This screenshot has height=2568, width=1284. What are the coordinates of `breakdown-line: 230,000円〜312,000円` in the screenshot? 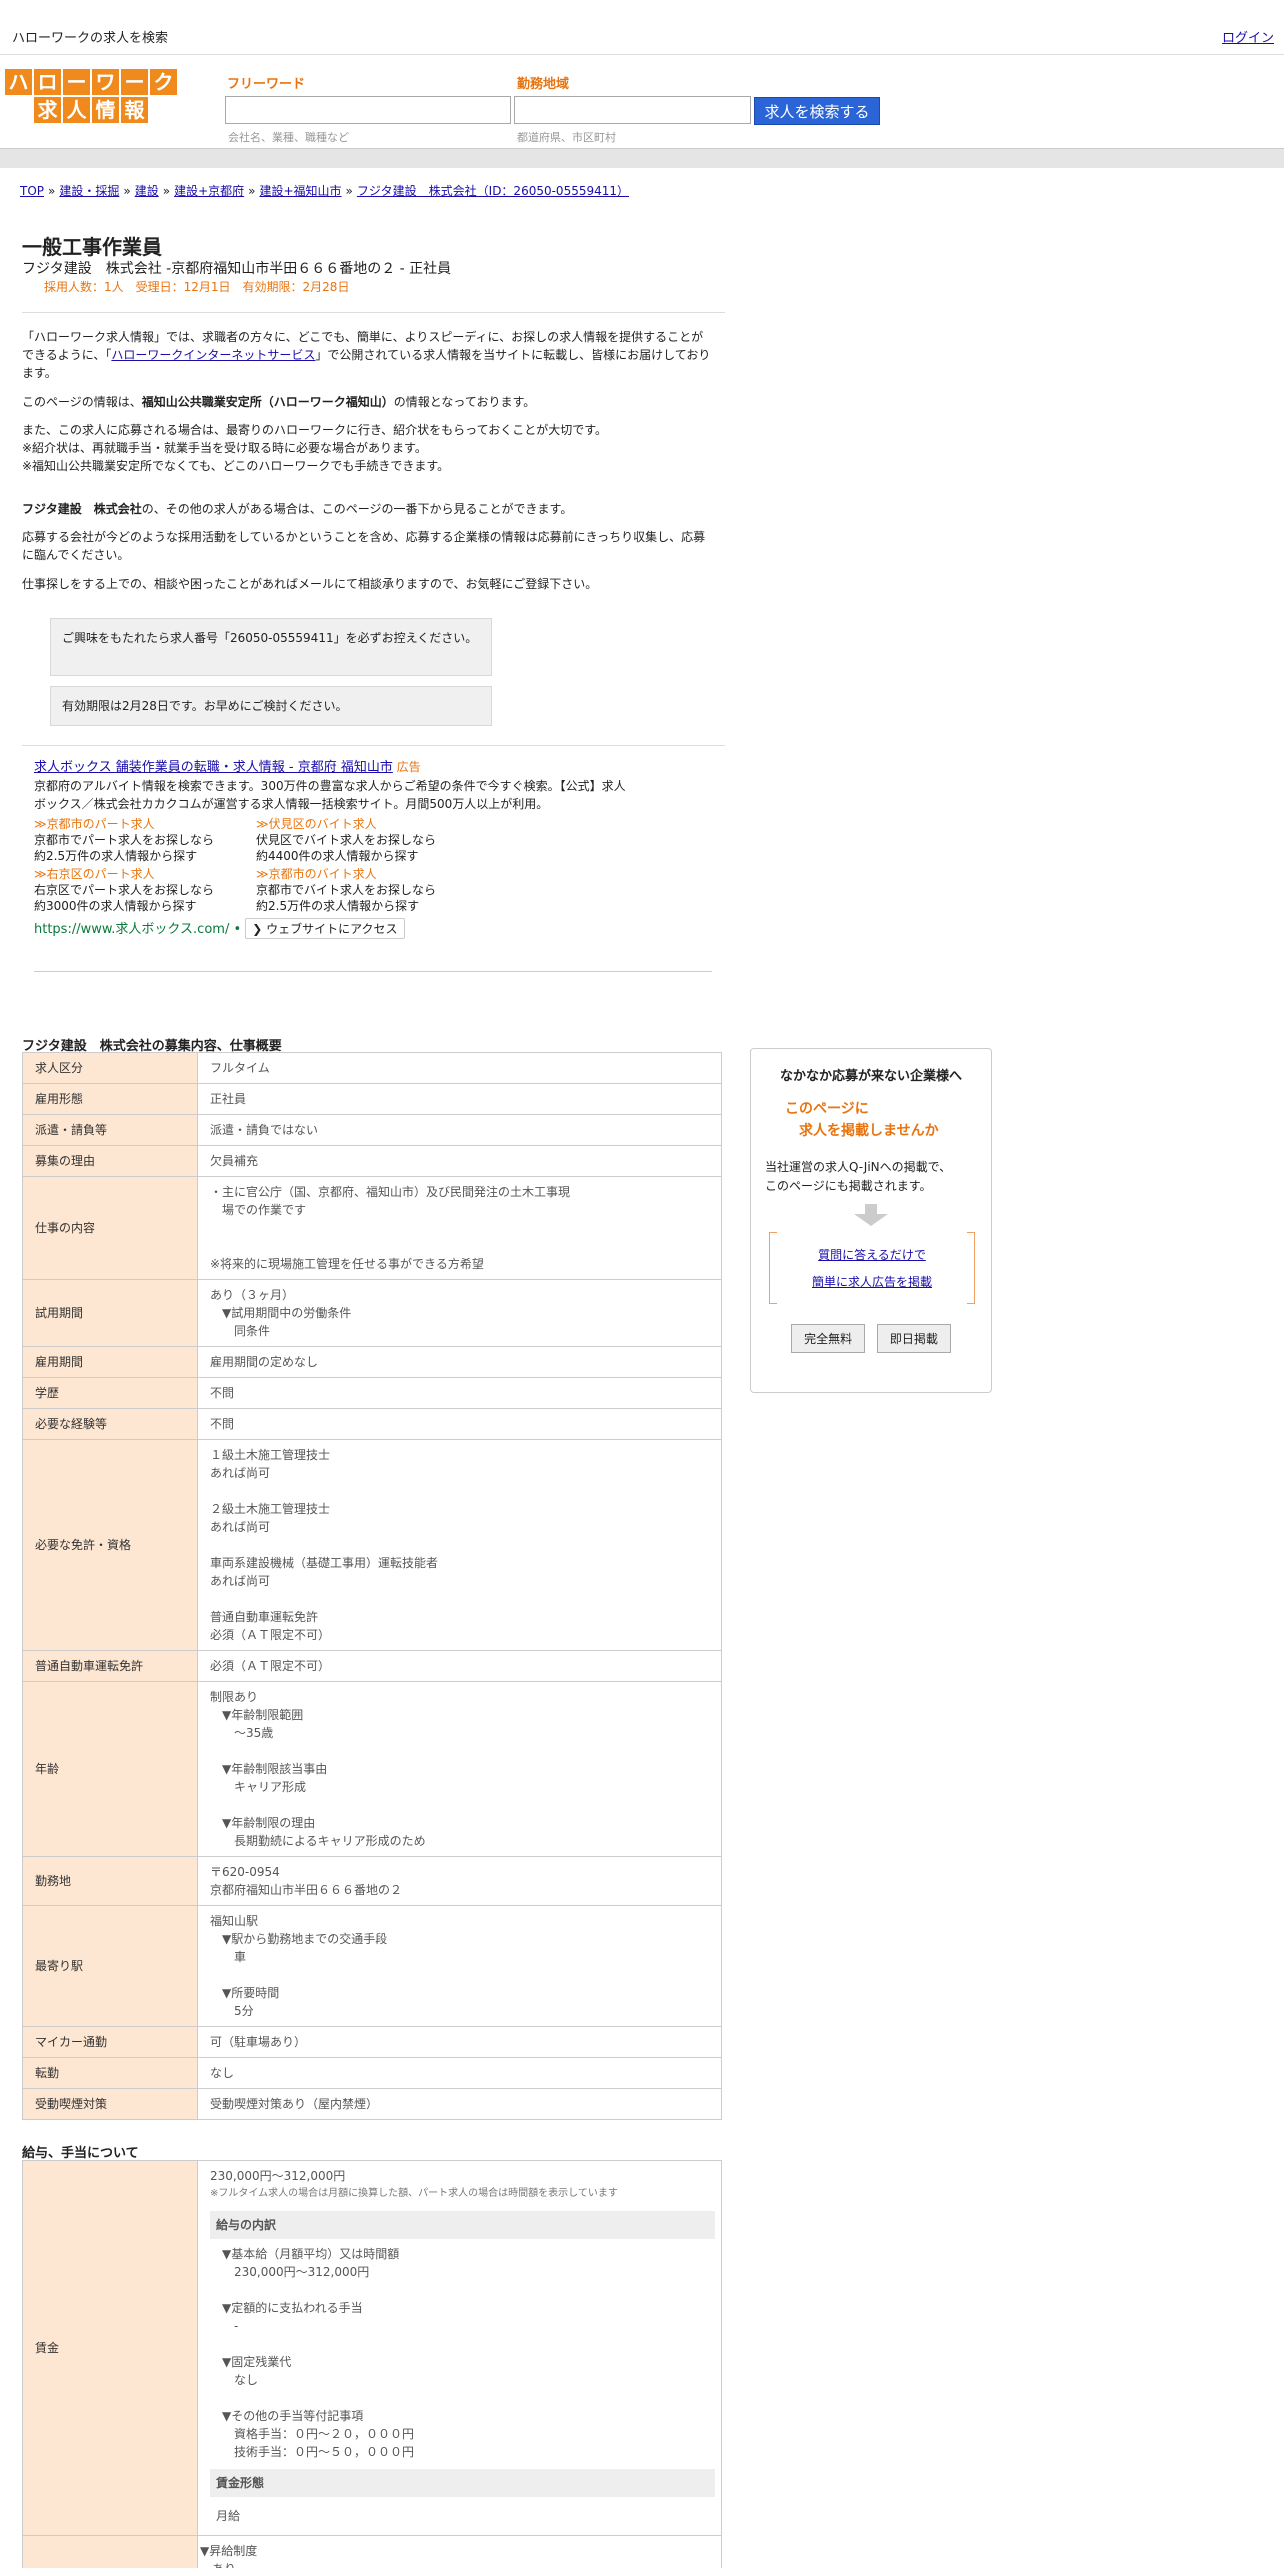 It's located at (290, 2272).